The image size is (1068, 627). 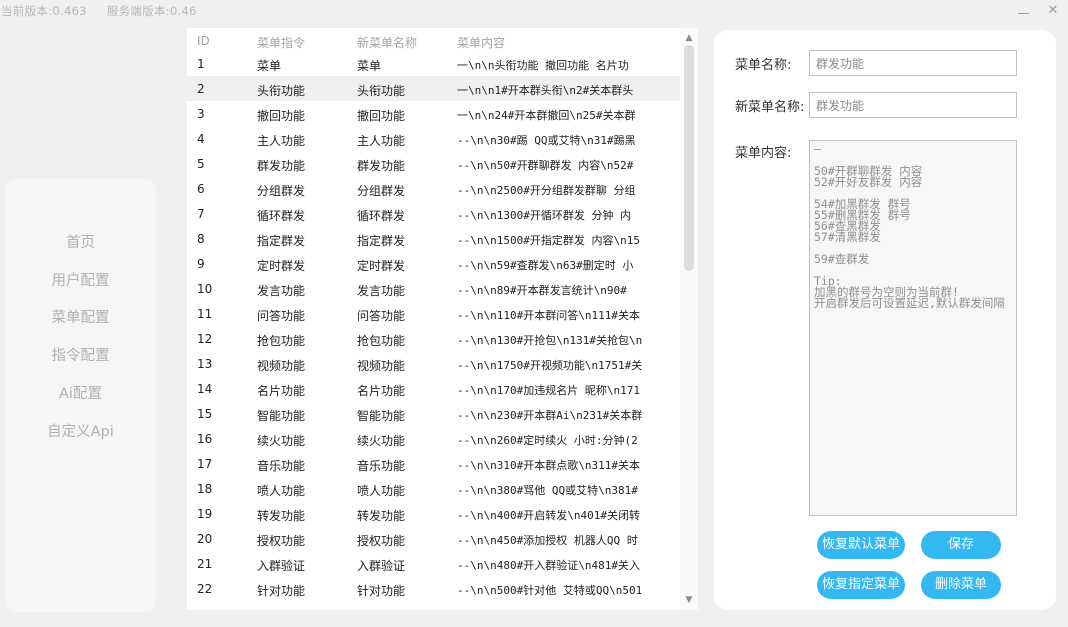 What do you see at coordinates (433, 538) in the screenshot?
I see `table-row: 20 授权功能 授权功能 --\n\n450#添加授权 机器人QQ 时` at bounding box center [433, 538].